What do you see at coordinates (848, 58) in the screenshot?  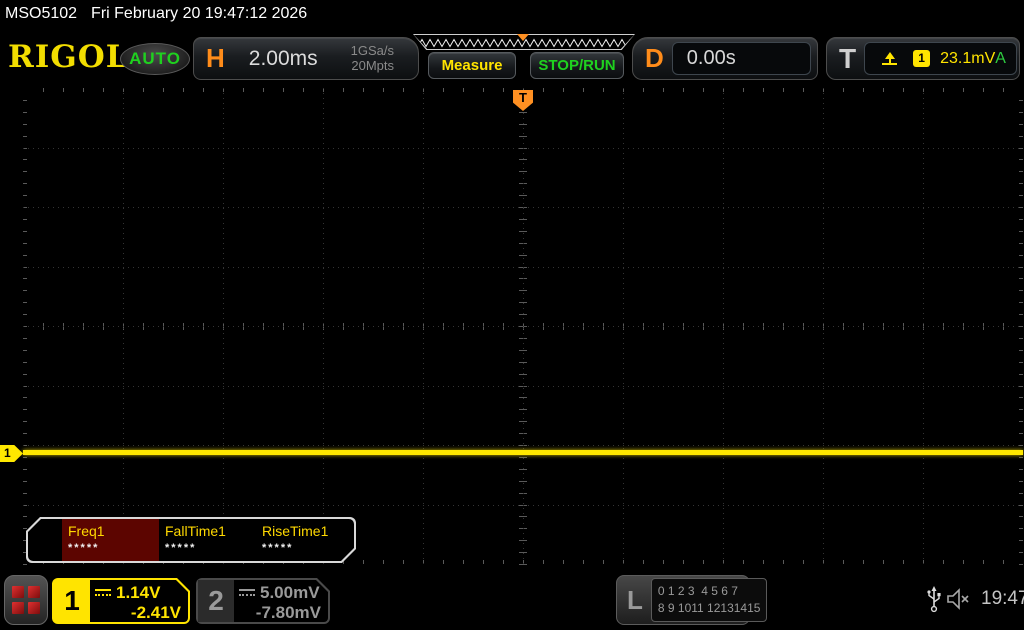 I see `trigger-label: T` at bounding box center [848, 58].